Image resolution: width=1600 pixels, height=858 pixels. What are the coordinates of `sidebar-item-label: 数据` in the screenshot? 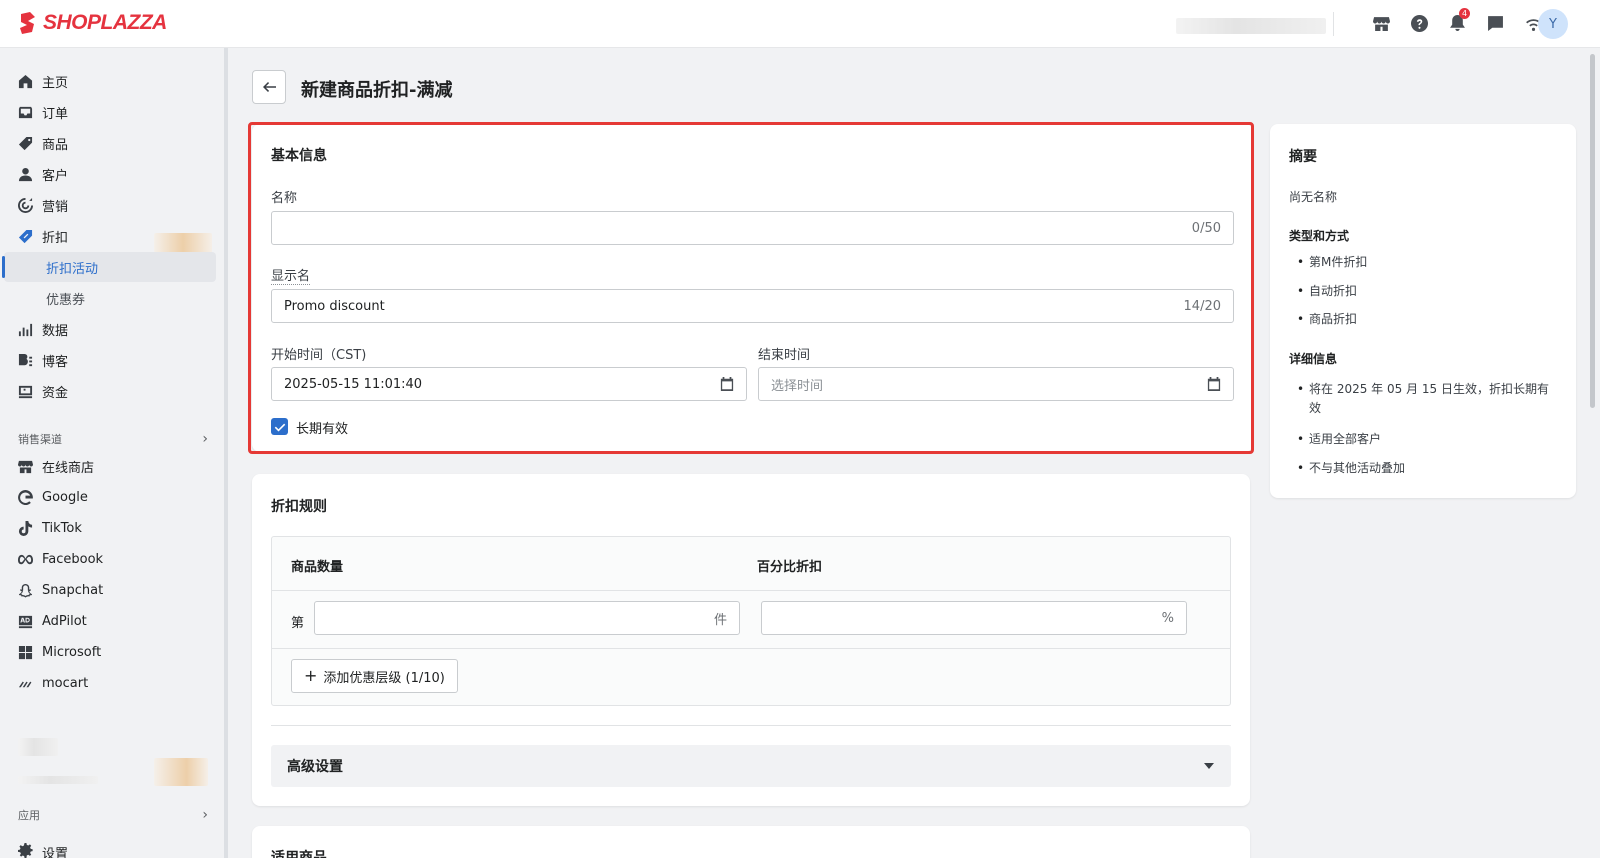 It's located at (55, 331).